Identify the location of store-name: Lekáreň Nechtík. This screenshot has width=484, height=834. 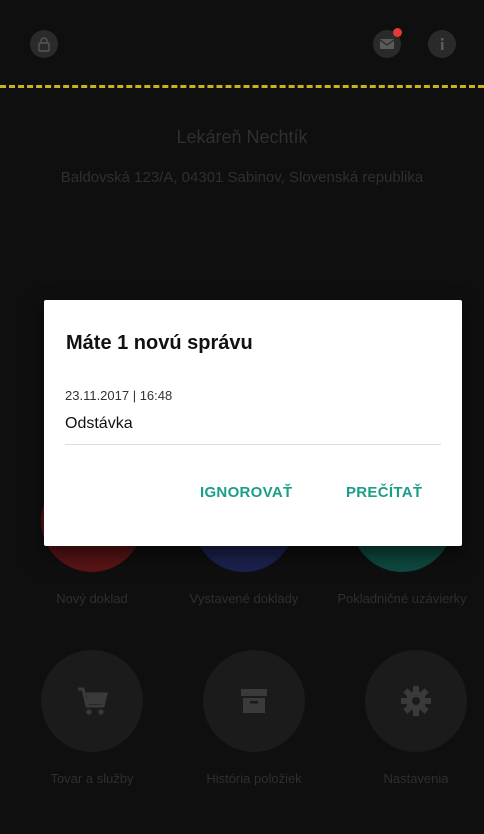
(242, 137).